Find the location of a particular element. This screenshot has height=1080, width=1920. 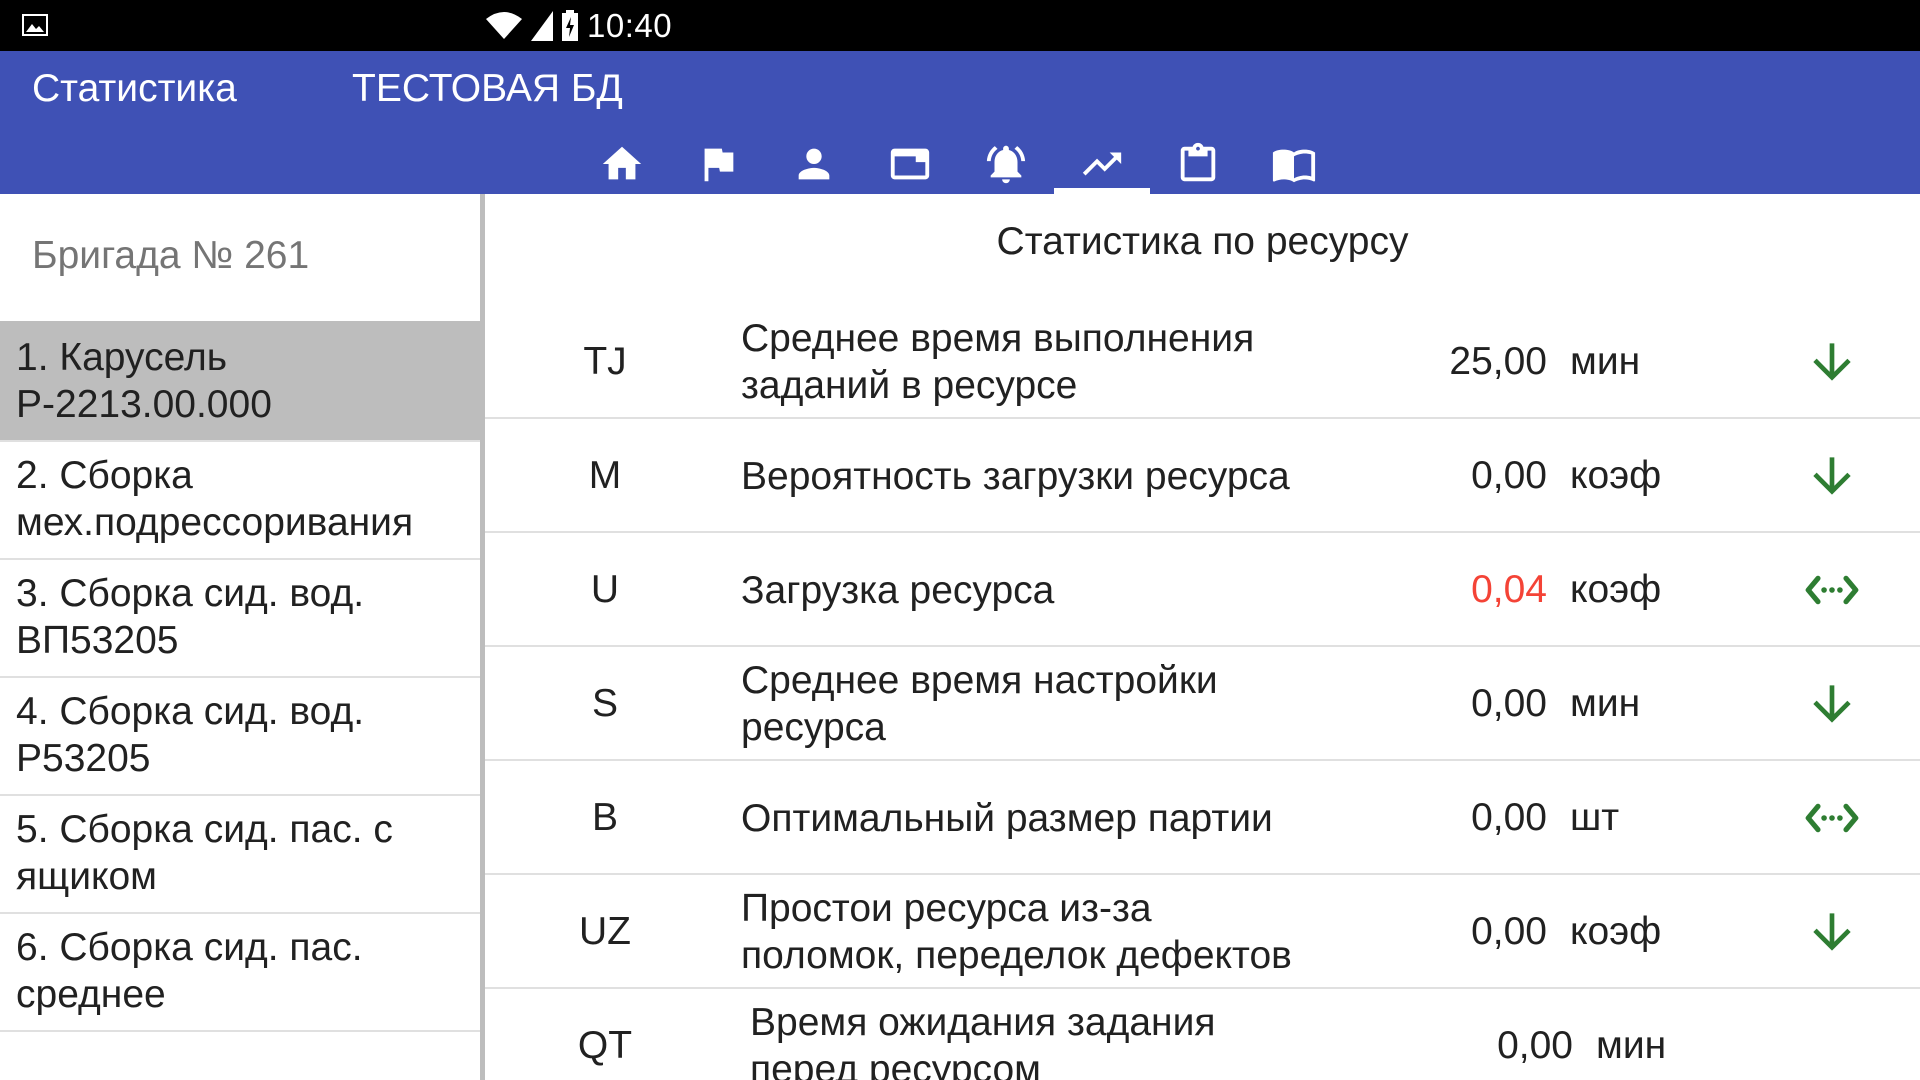

table-row: S Среднее время настройки ресурса 0,00 мин is located at coordinates (1202, 704).